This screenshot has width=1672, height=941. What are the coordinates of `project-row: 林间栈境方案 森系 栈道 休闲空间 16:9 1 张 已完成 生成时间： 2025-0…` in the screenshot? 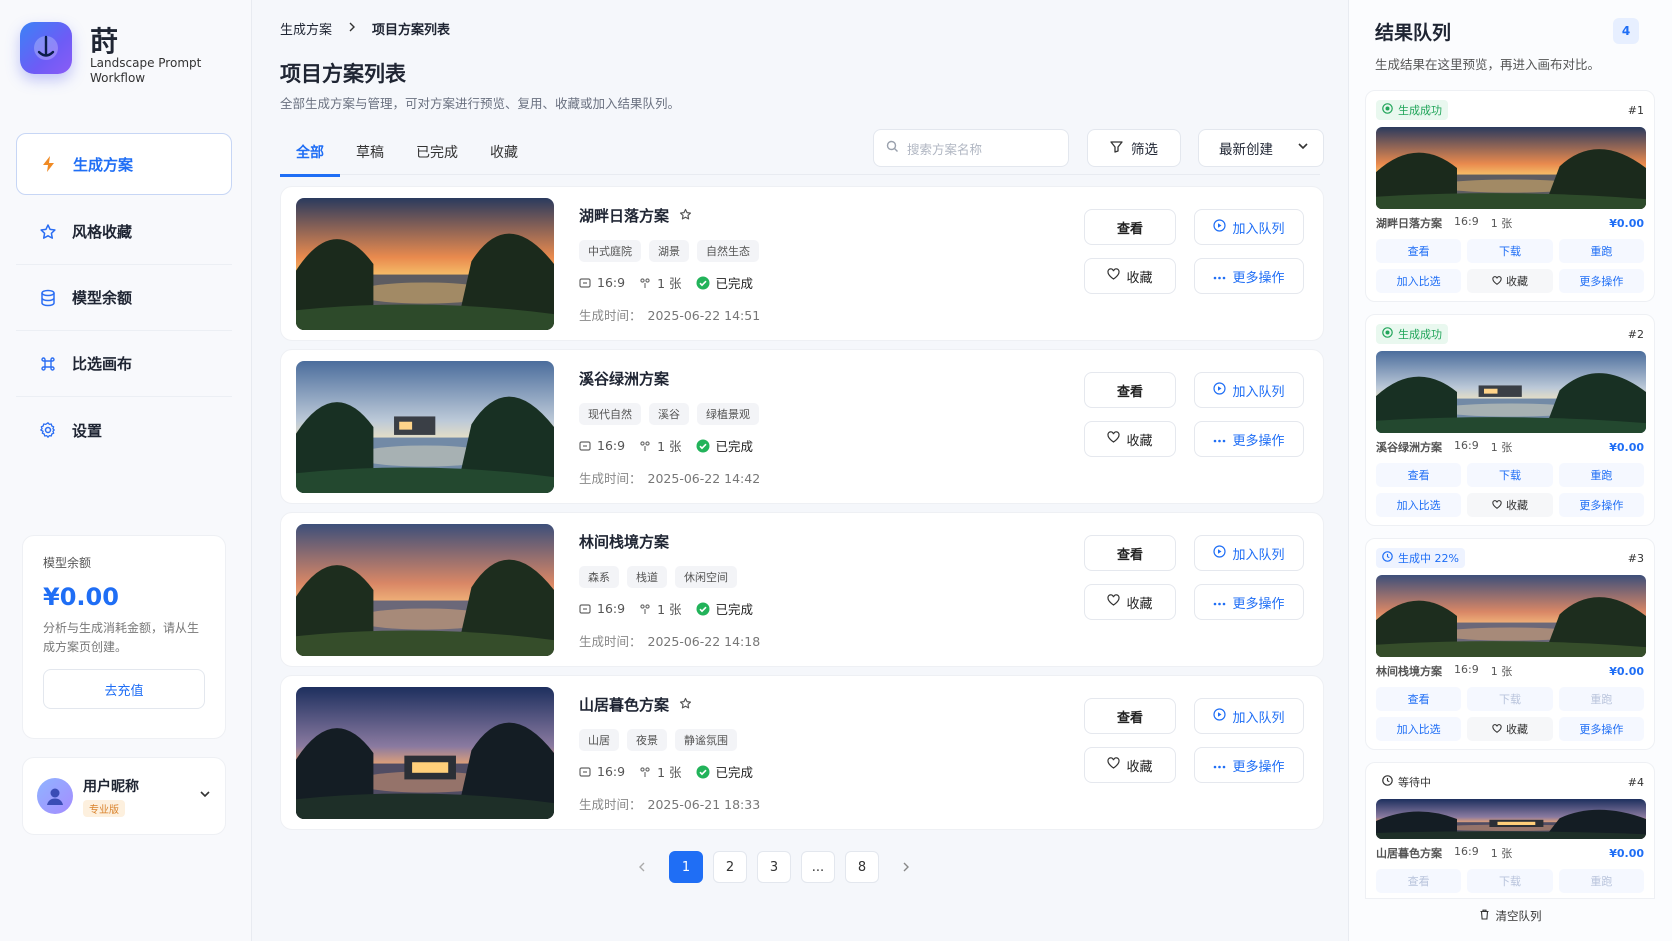 It's located at (802, 589).